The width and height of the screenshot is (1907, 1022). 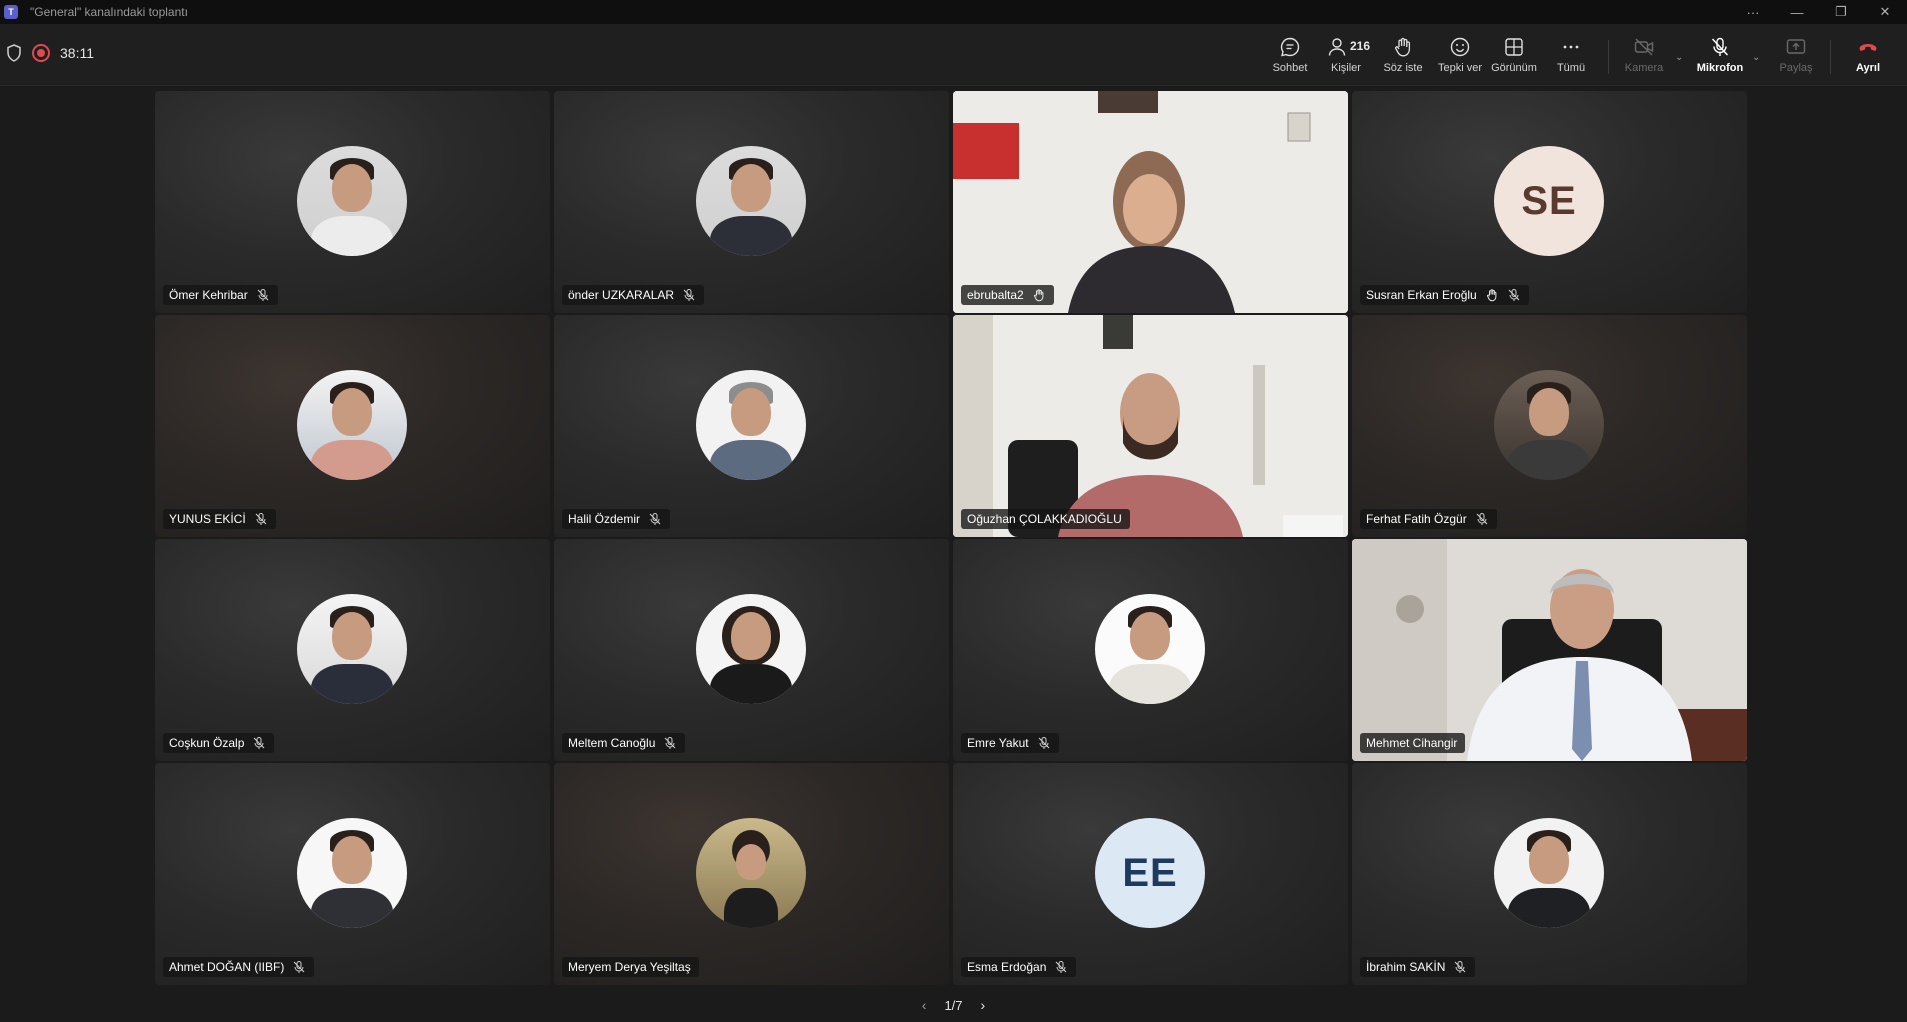 What do you see at coordinates (1885, 12) in the screenshot?
I see `close-icon: ✕` at bounding box center [1885, 12].